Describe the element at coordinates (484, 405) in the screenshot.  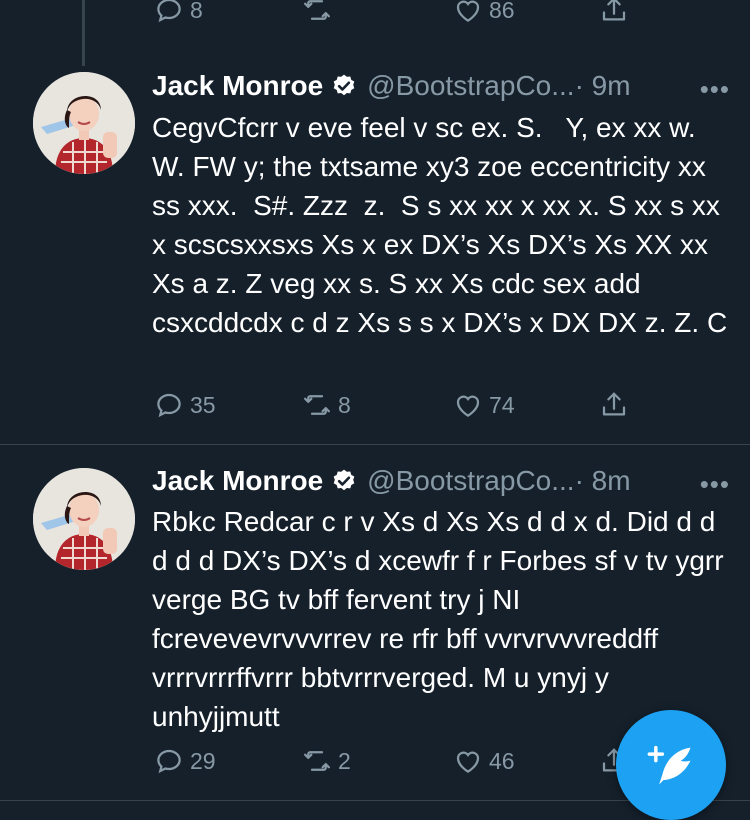
I see `like-button: 74` at that location.